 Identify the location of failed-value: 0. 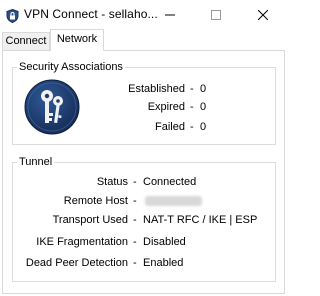
(203, 127).